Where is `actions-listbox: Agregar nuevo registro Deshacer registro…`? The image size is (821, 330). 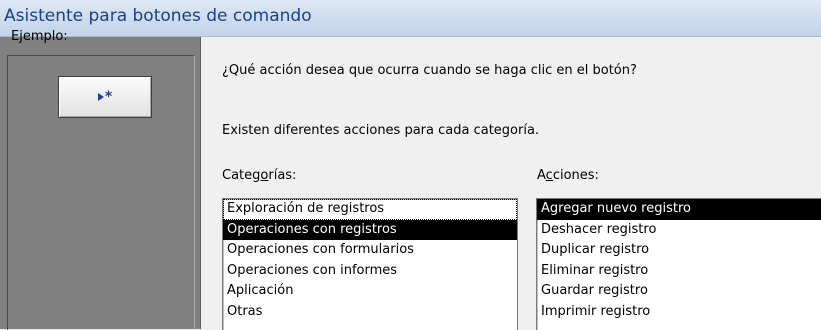 actions-listbox: Agregar nuevo registro Deshacer registro… is located at coordinates (678, 264).